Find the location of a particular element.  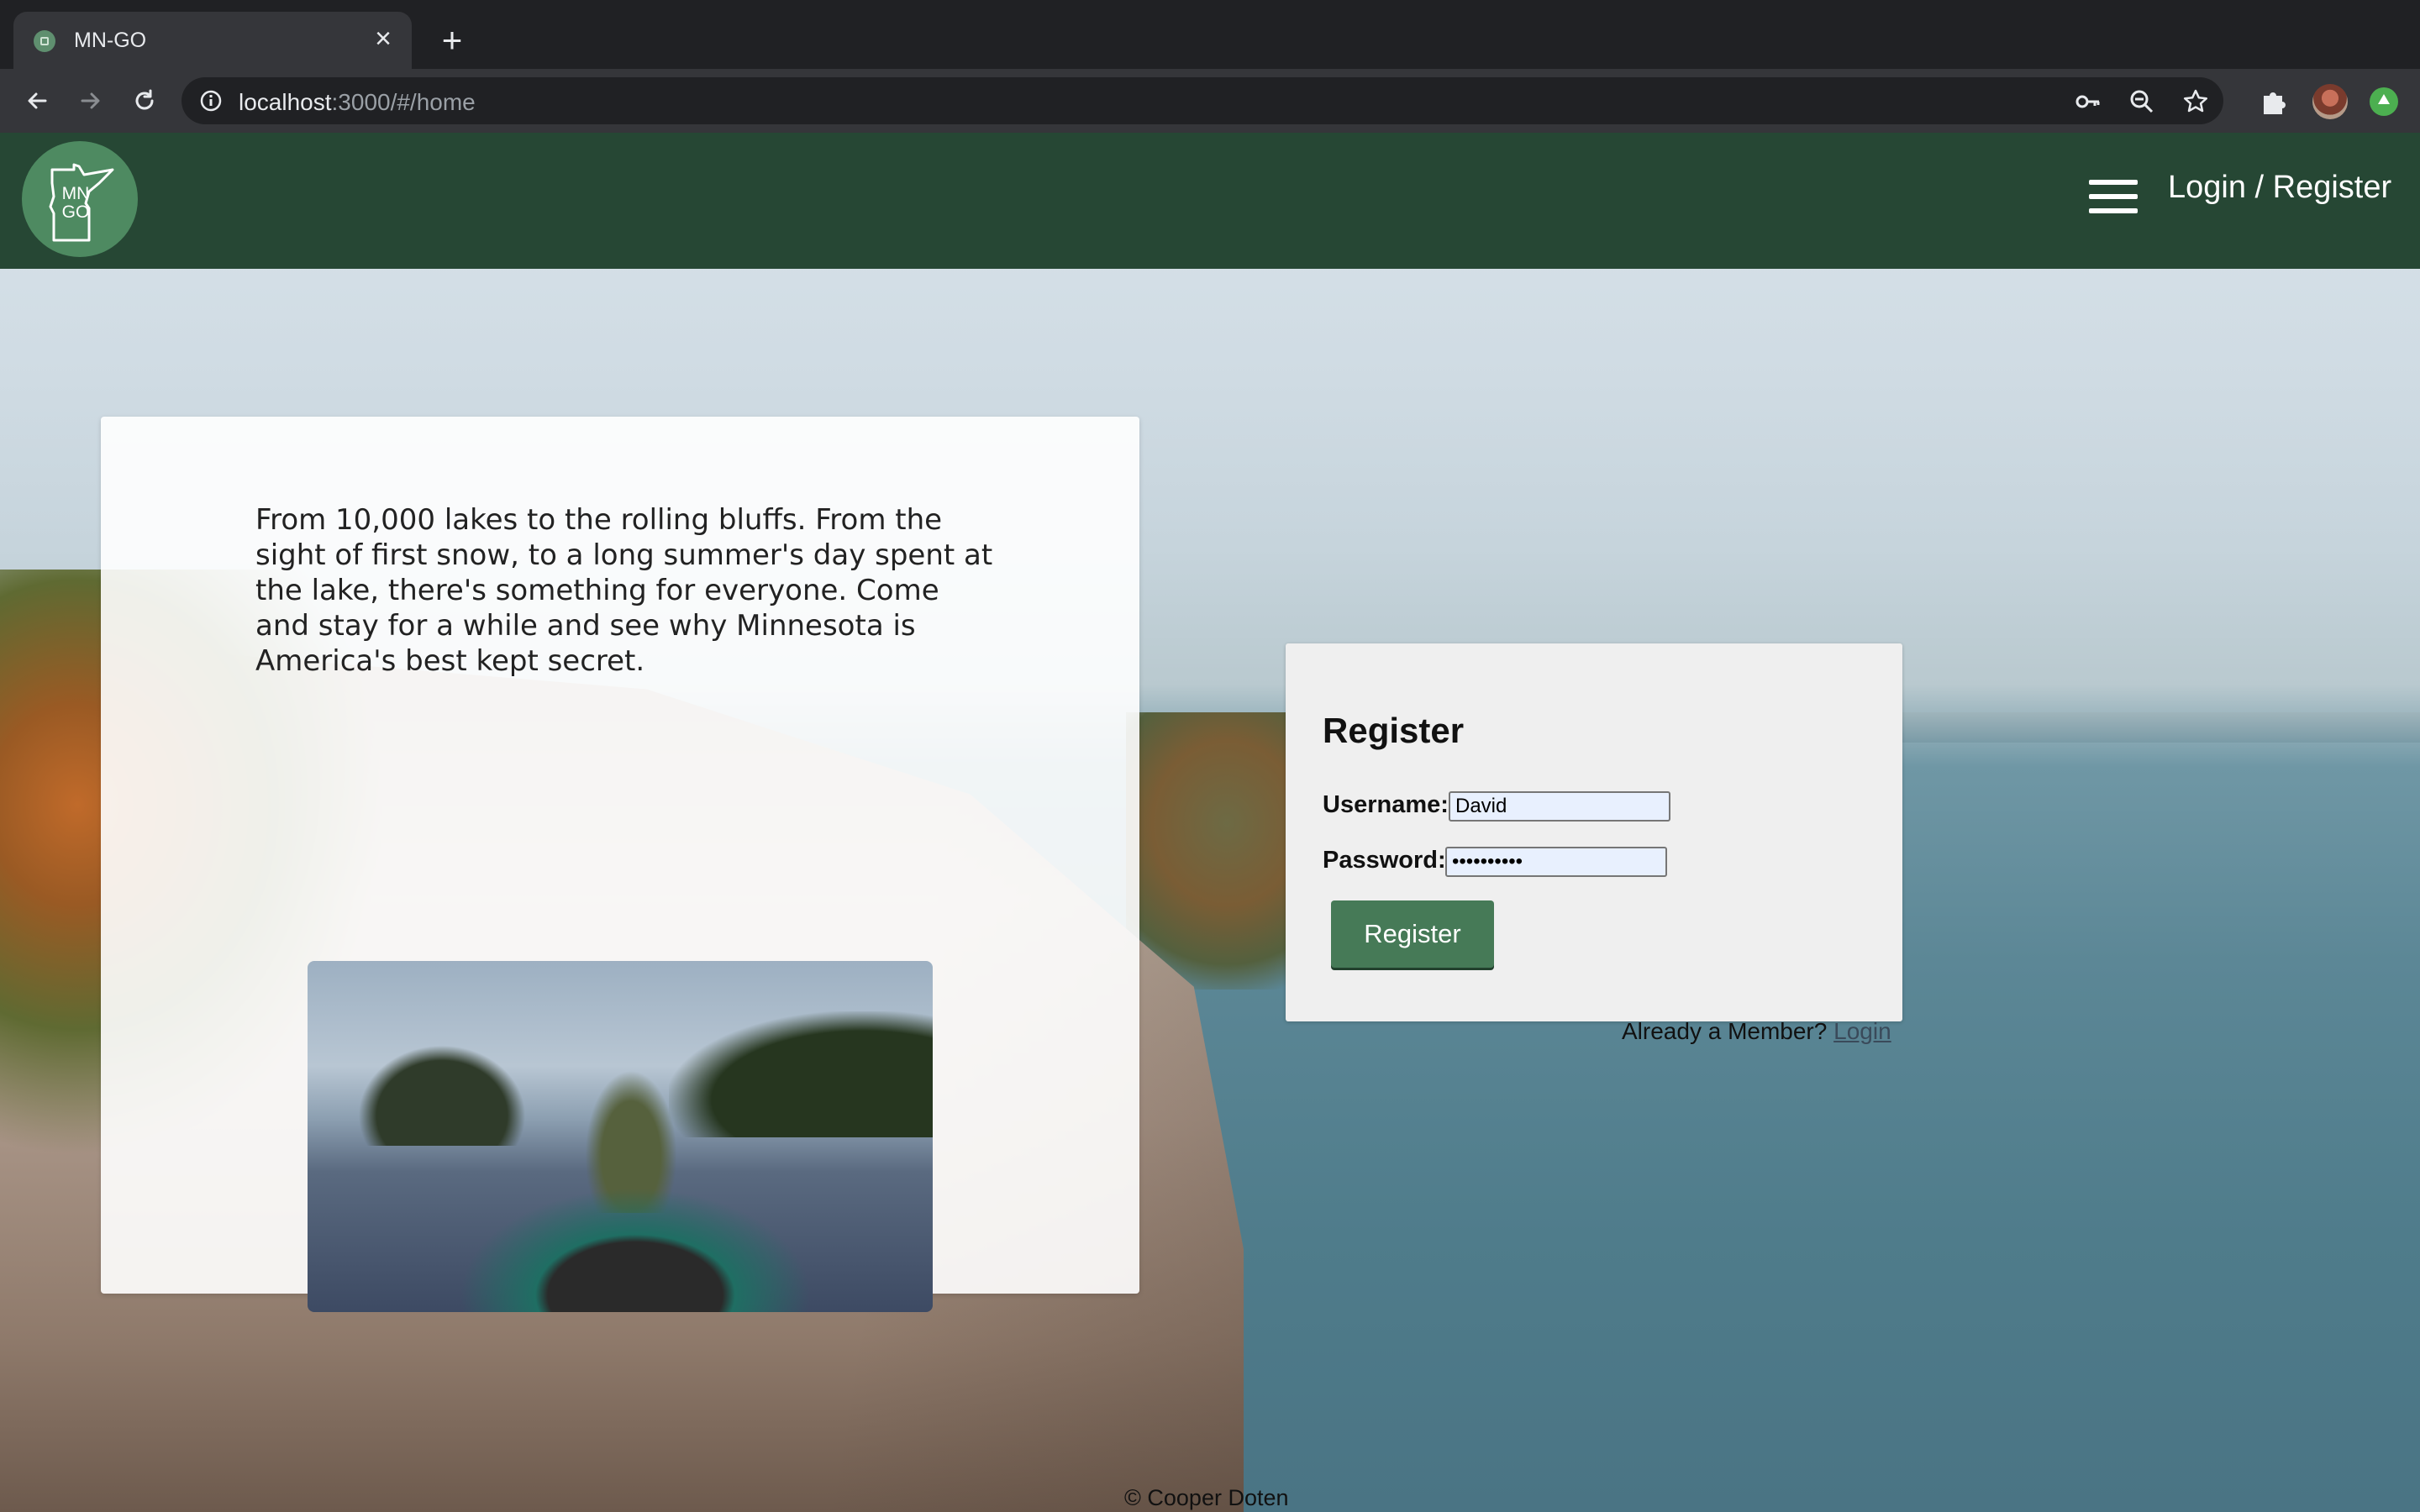

footer-copyright: © Cooper Doten is located at coordinates (1206, 1497).